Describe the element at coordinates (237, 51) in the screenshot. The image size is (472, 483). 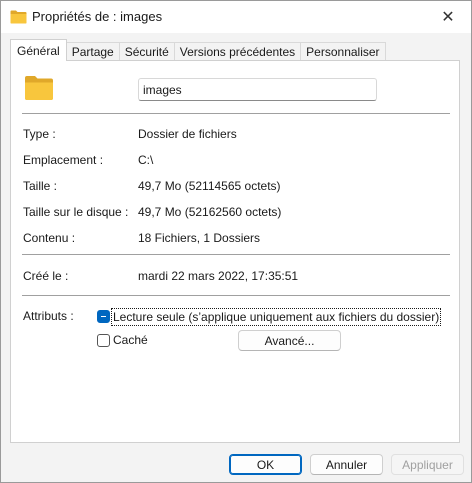
I see `tab-previous-versions: Versions précédentes` at that location.